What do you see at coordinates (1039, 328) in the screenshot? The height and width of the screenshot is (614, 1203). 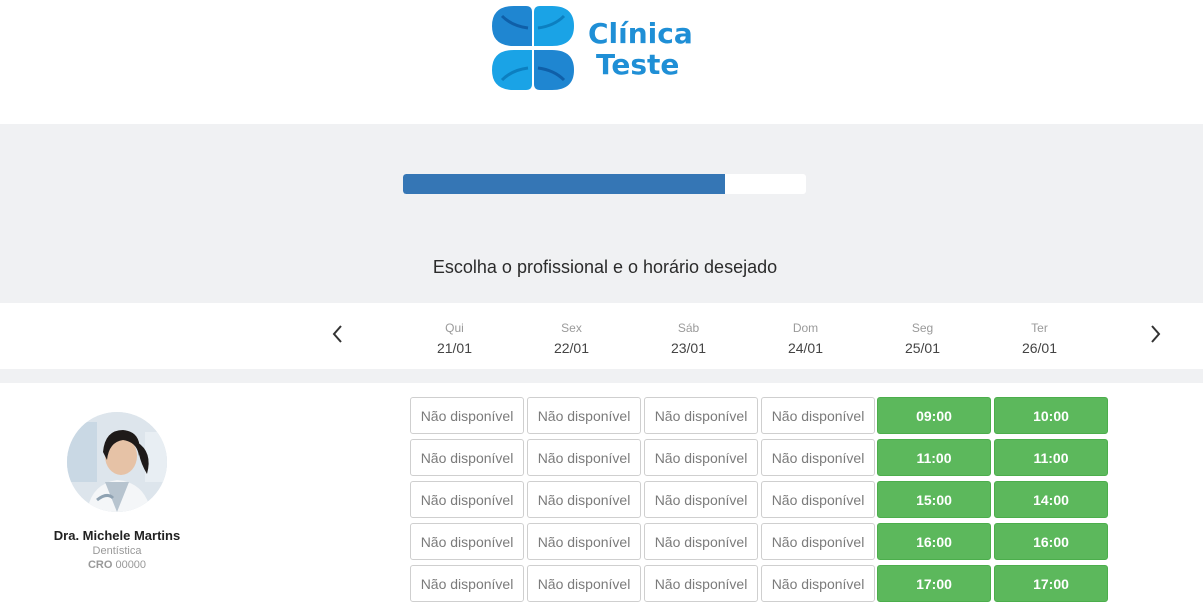 I see `day-weekday: Ter` at bounding box center [1039, 328].